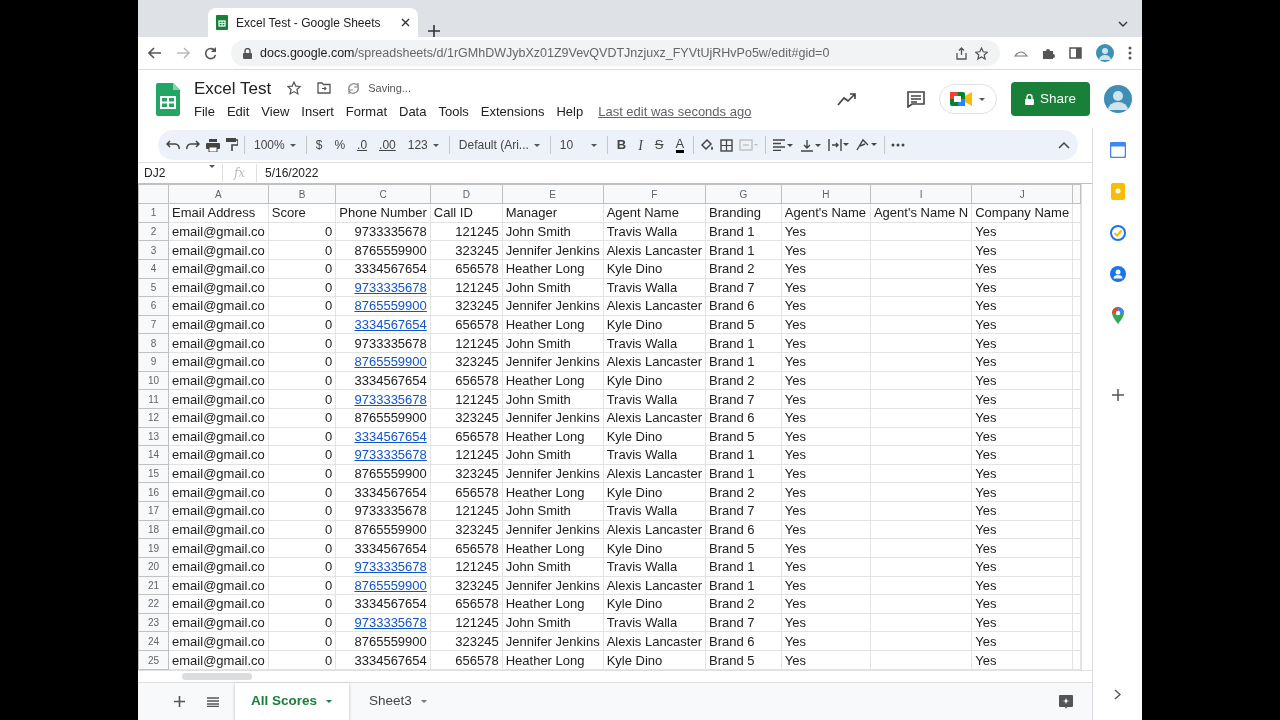 This screenshot has height=720, width=1280. Describe the element at coordinates (453, 112) in the screenshot. I see `menu-item: Tools` at that location.